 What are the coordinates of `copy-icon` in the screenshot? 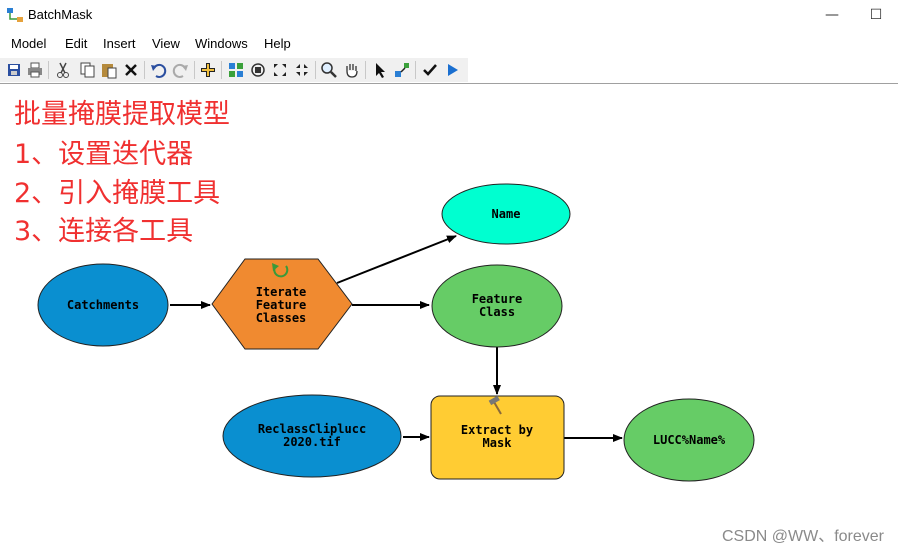 It's located at (87, 70).